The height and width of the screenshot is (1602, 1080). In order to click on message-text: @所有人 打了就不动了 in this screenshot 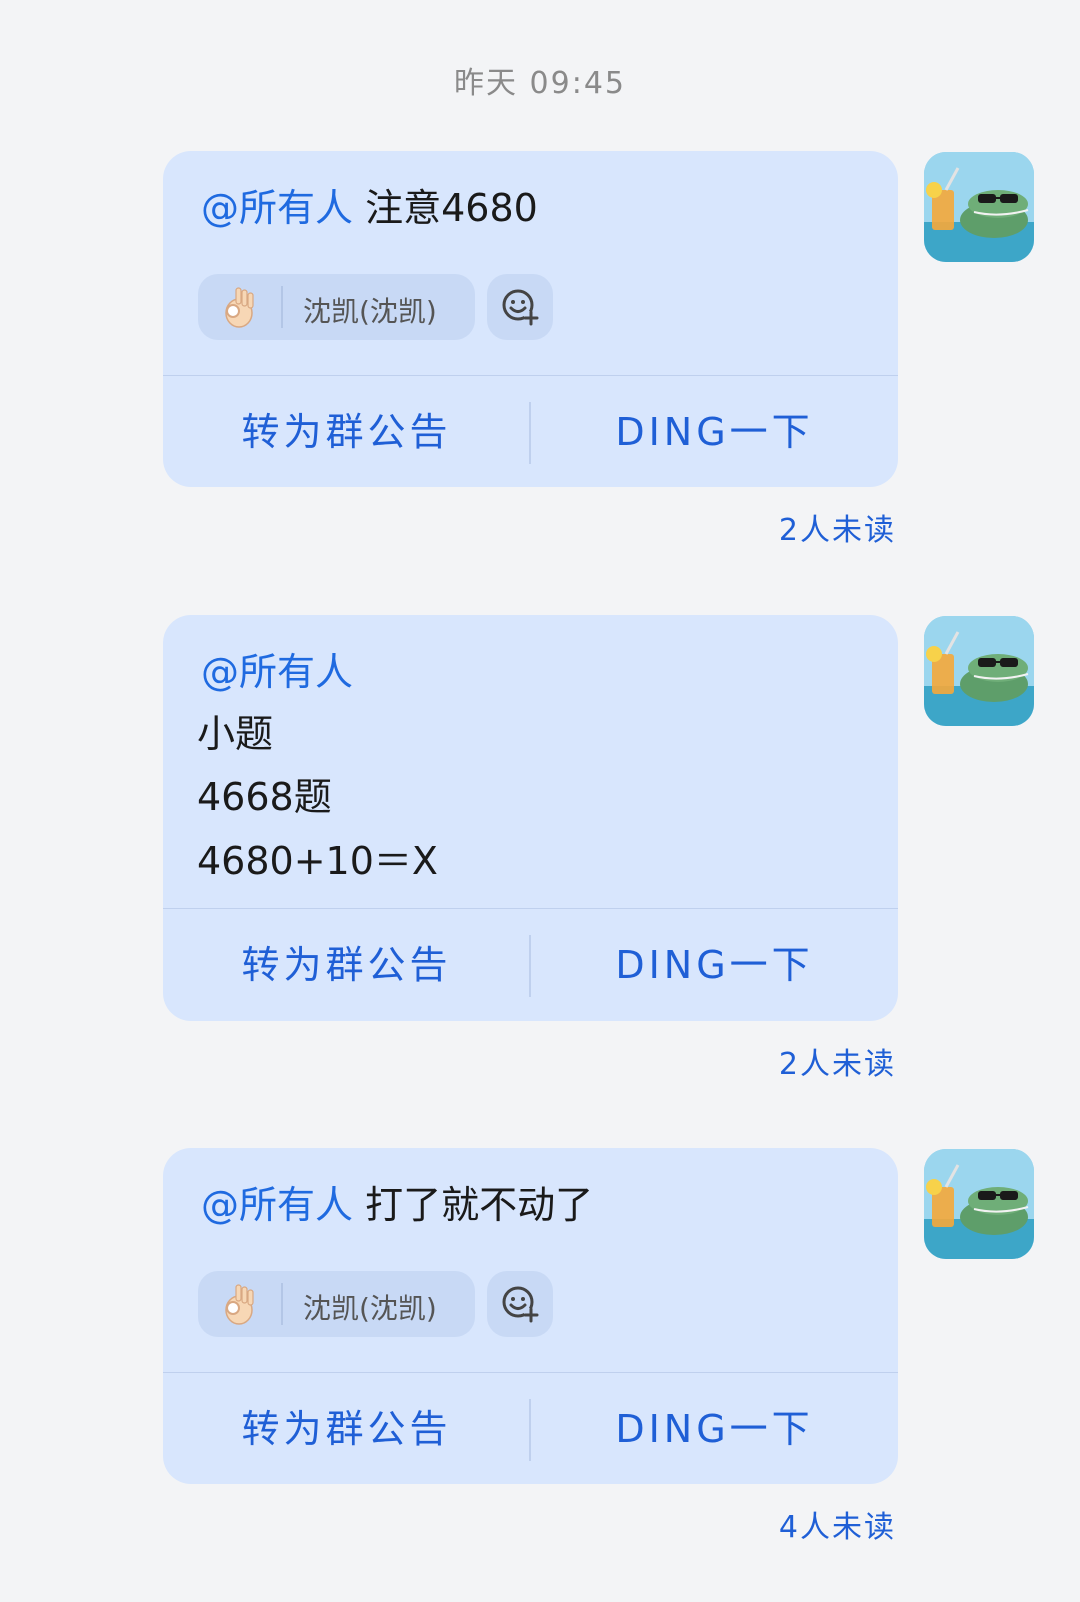, I will do `click(397, 1205)`.